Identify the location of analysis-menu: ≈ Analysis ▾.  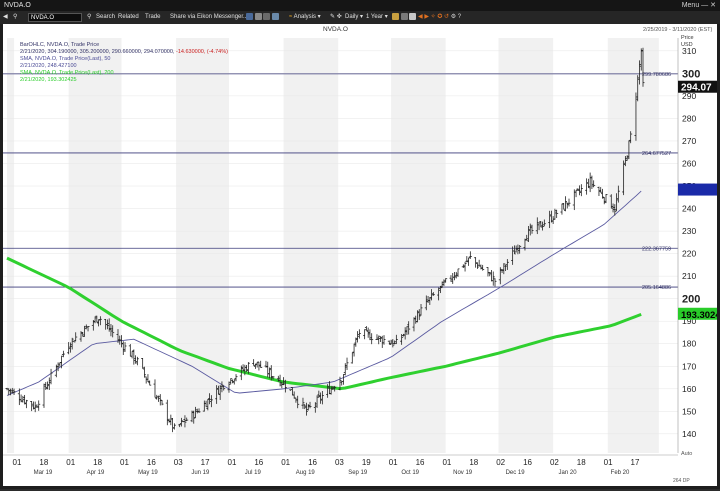
(305, 17).